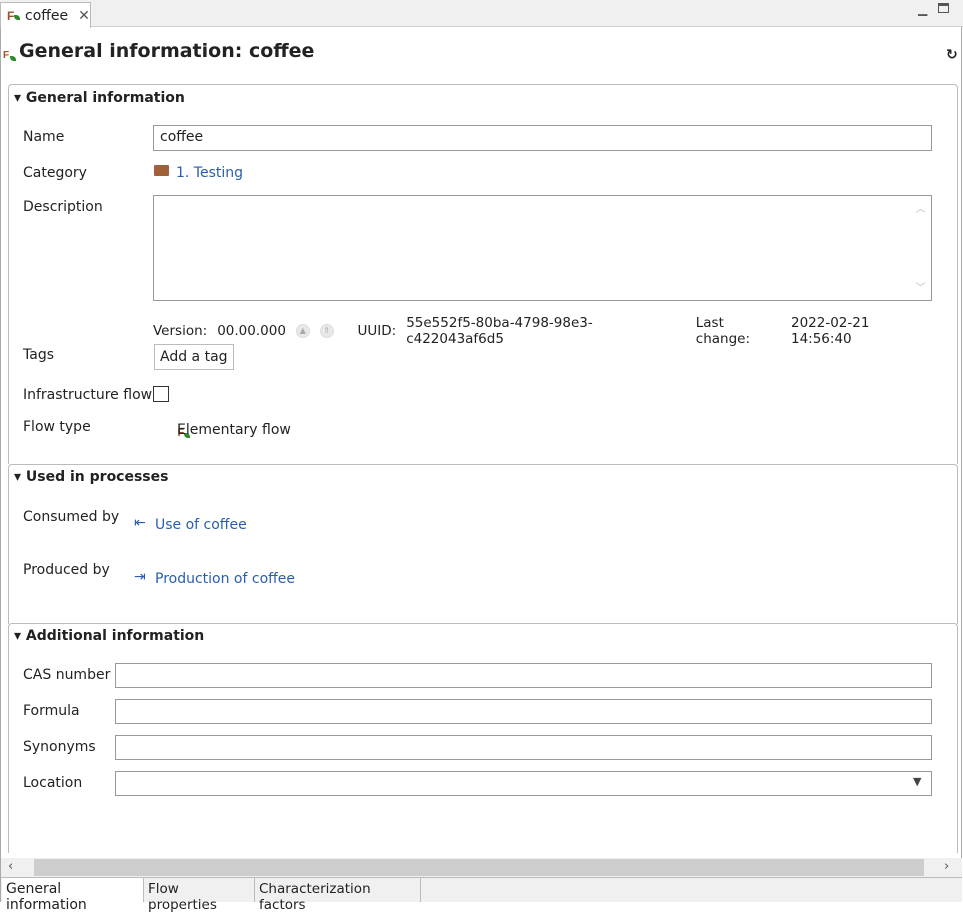 This screenshot has height=913, width=963. What do you see at coordinates (523, 747) in the screenshot?
I see `synonyms-input` at bounding box center [523, 747].